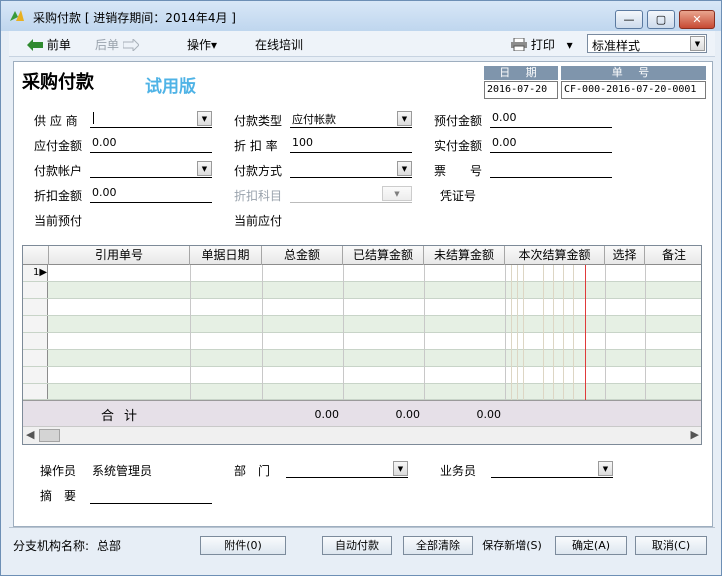 Image resolution: width=722 pixels, height=576 pixels. What do you see at coordinates (302, 255) in the screenshot?
I see `col-total-amount: 总金额` at bounding box center [302, 255].